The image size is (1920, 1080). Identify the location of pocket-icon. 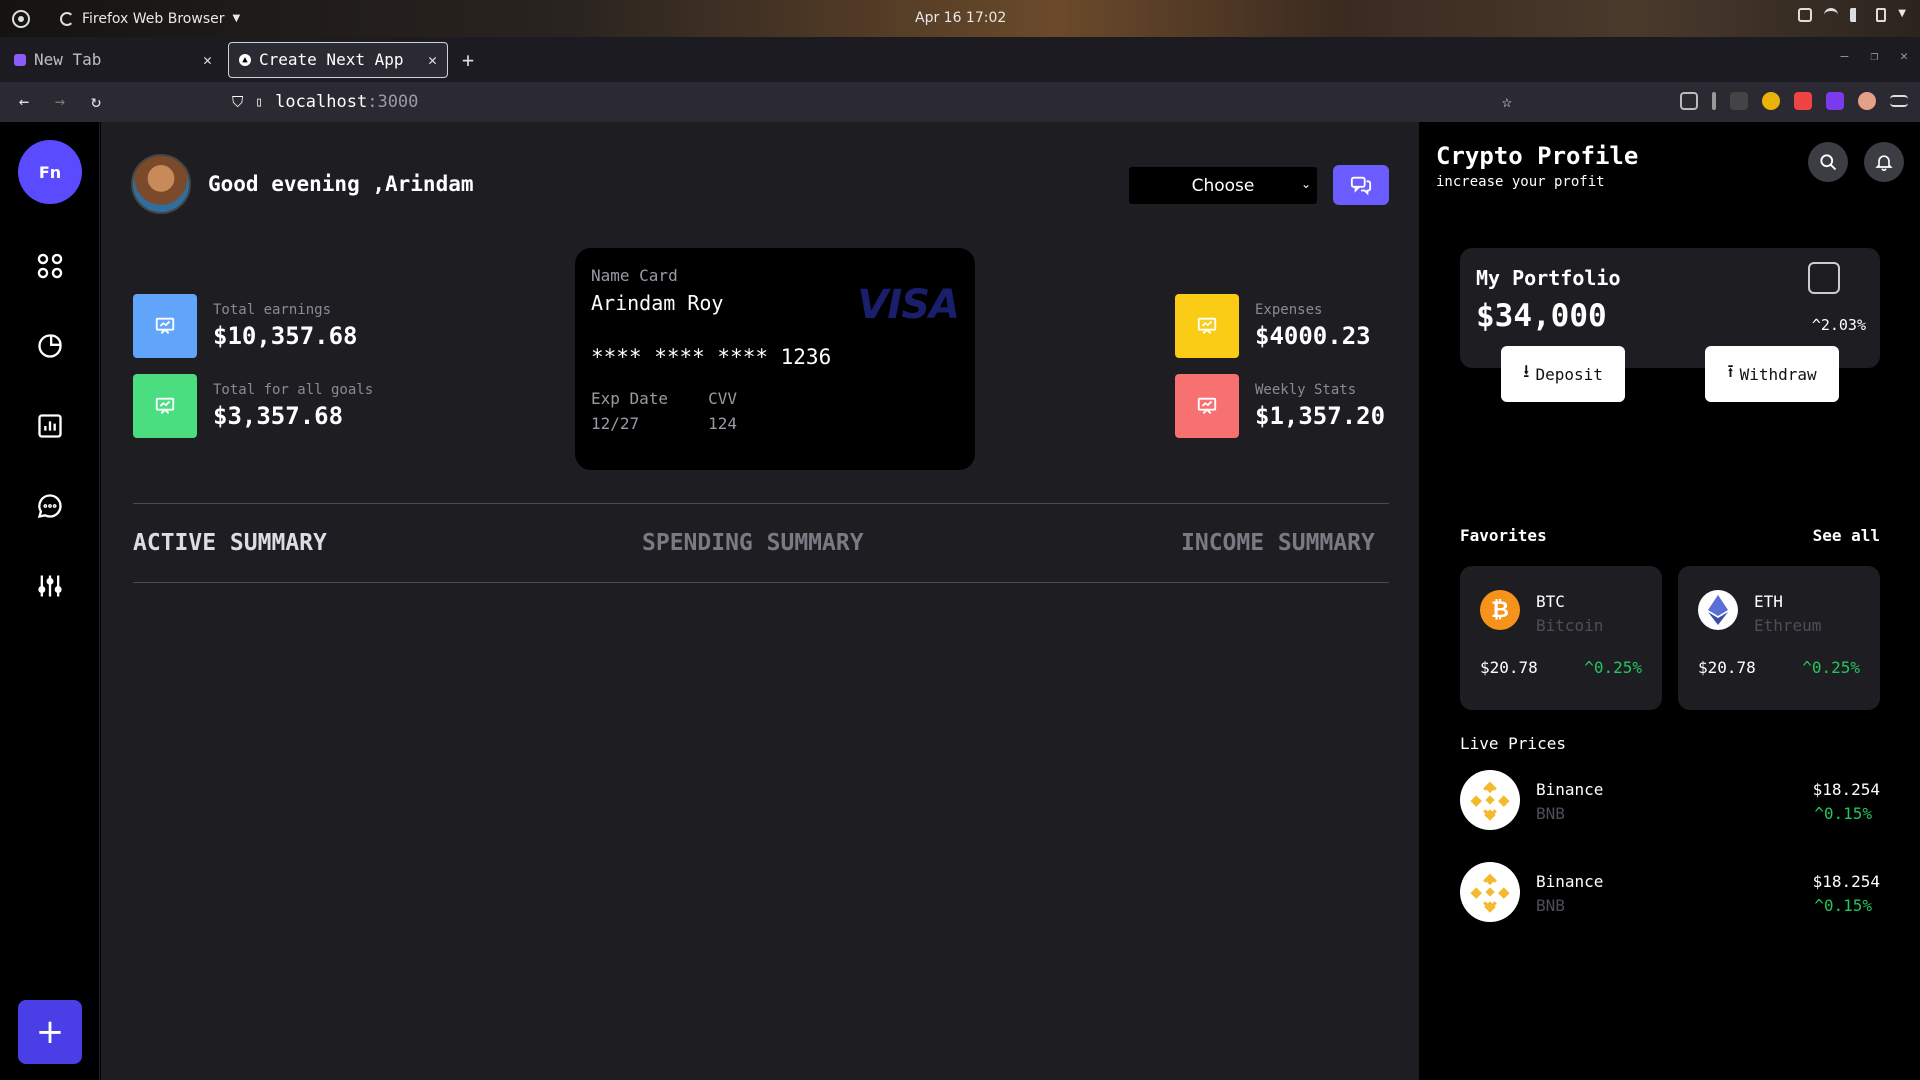
(1689, 101).